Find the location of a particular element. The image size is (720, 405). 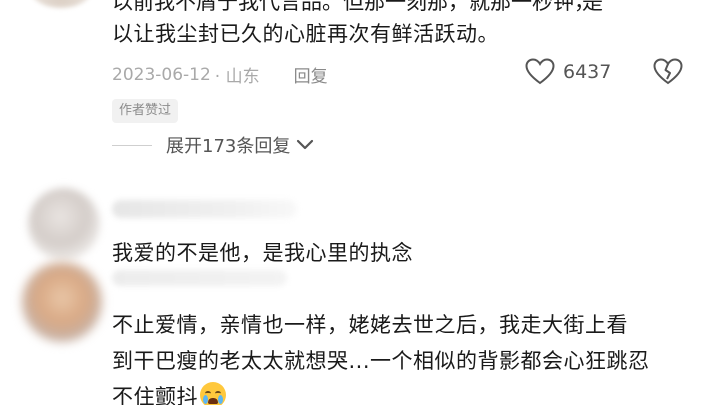

broken-heart-icon is located at coordinates (668, 71).